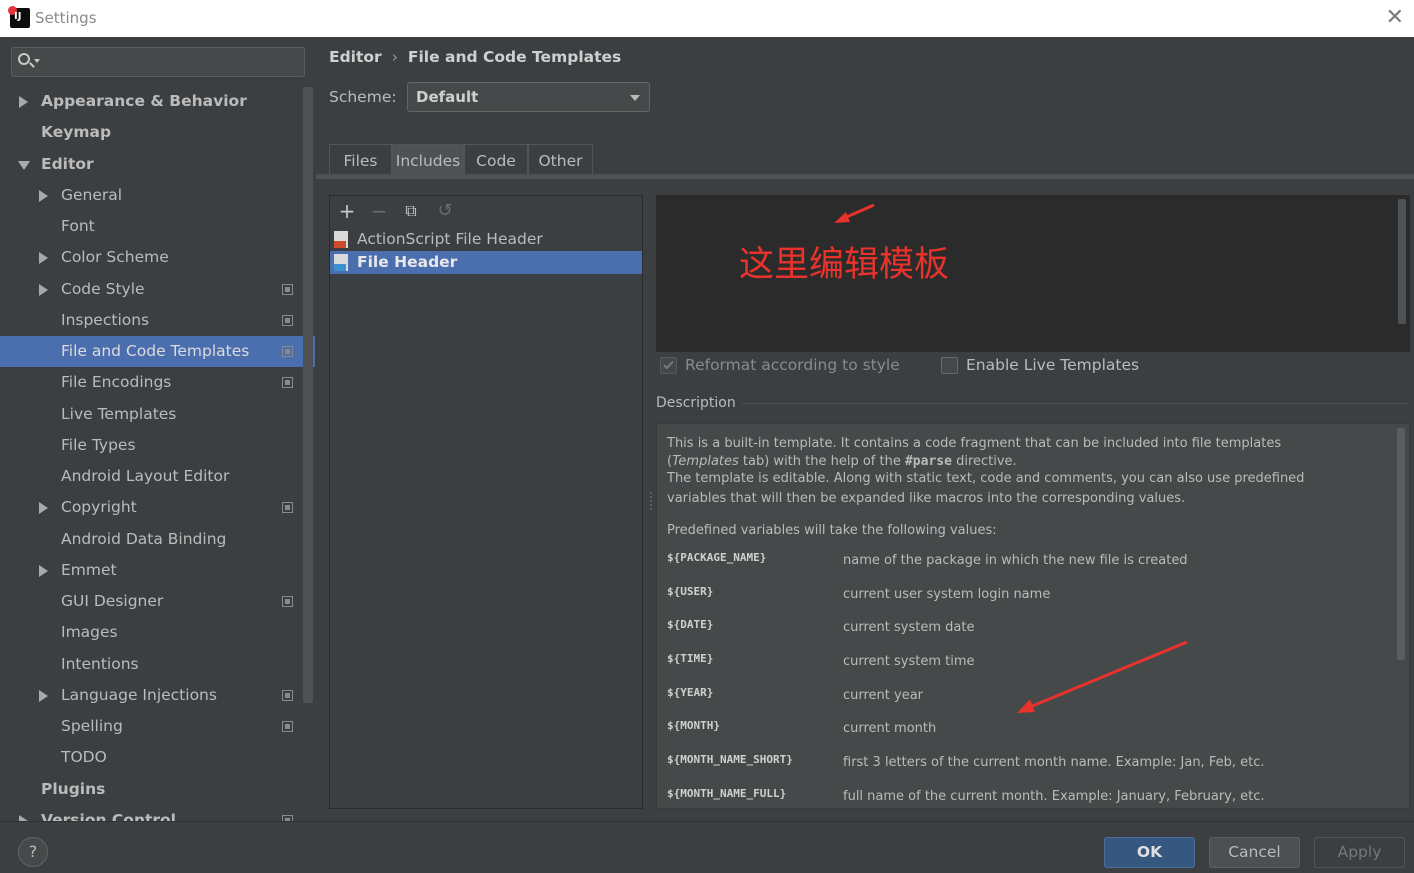  I want to click on tab-includes: Includes, so click(428, 160).